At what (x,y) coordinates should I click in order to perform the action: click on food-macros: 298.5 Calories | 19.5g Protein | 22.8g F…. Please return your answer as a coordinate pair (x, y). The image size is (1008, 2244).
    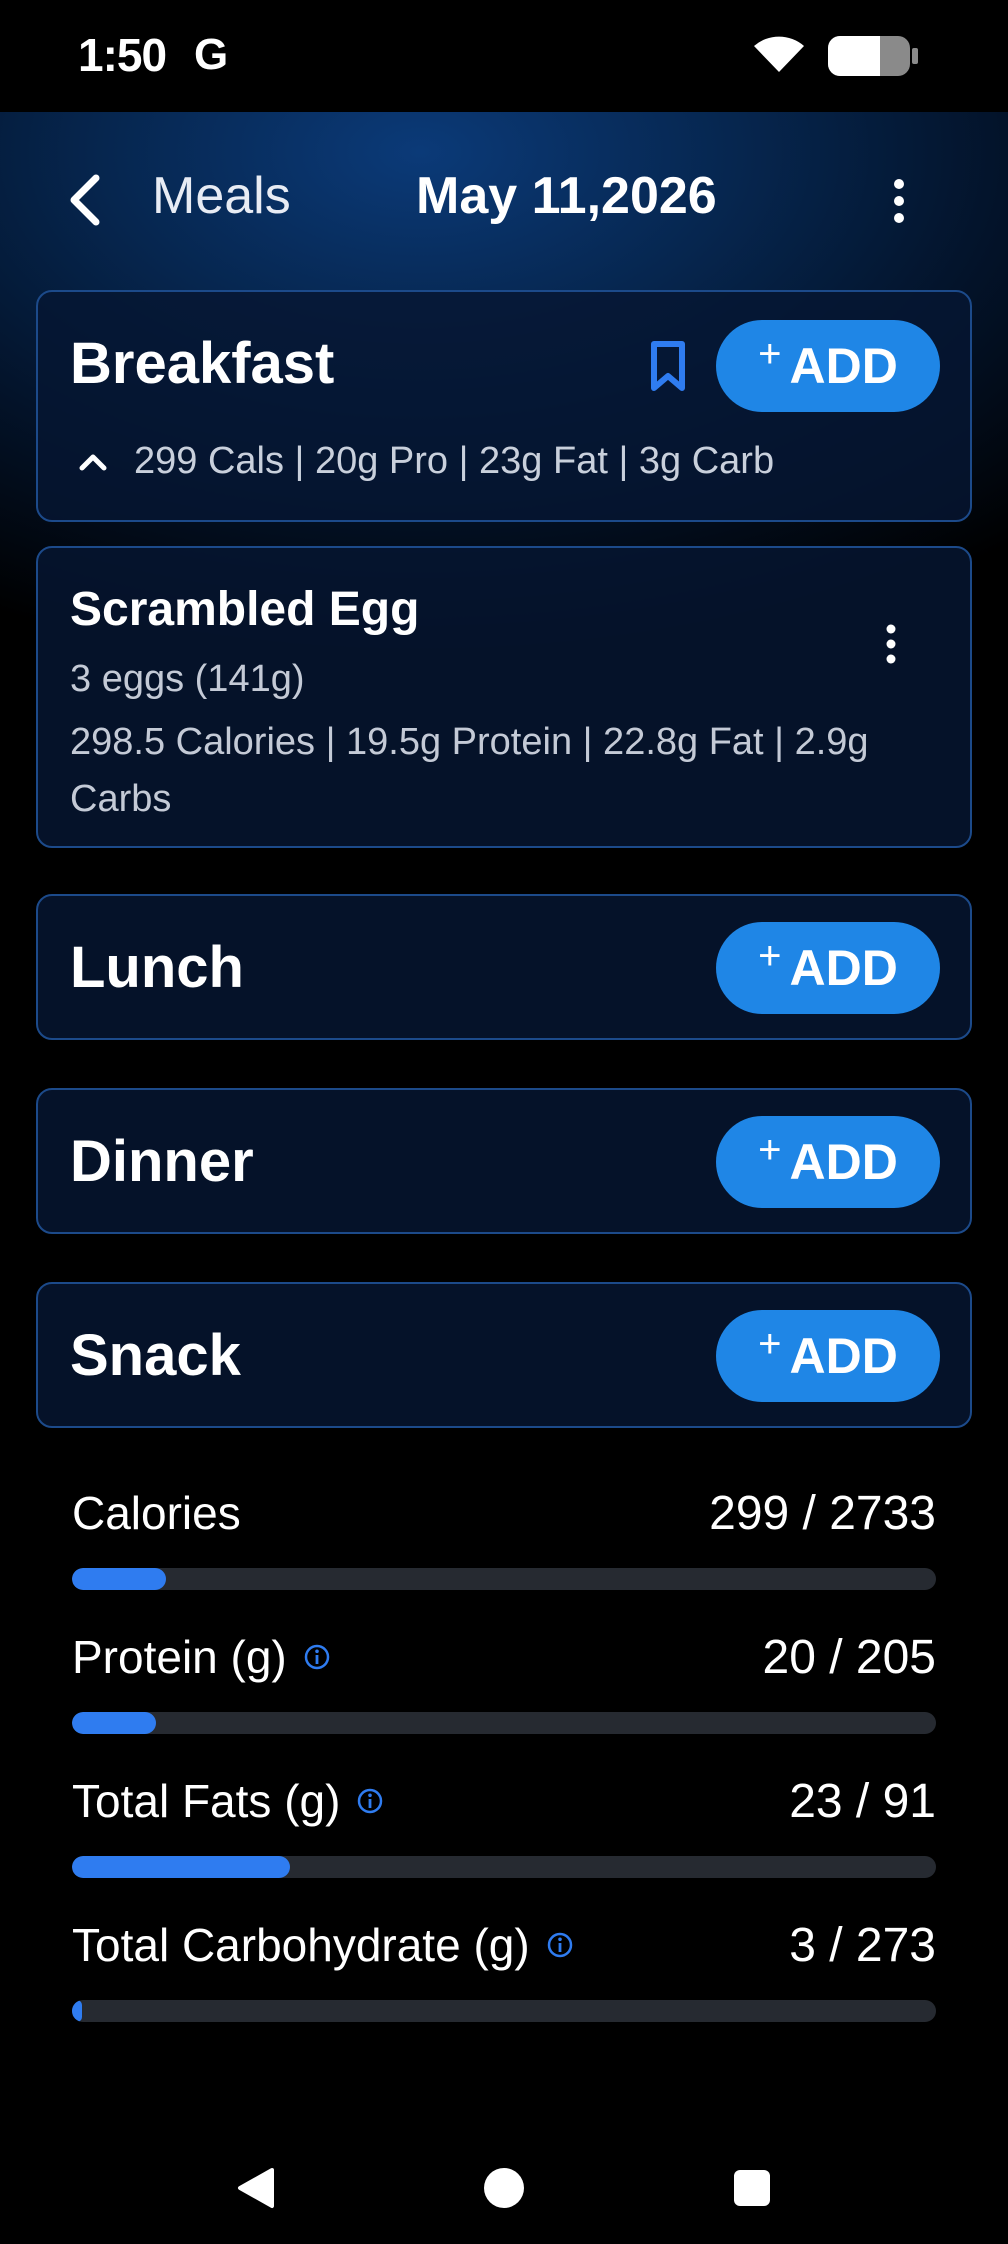
    Looking at the image, I should click on (469, 770).